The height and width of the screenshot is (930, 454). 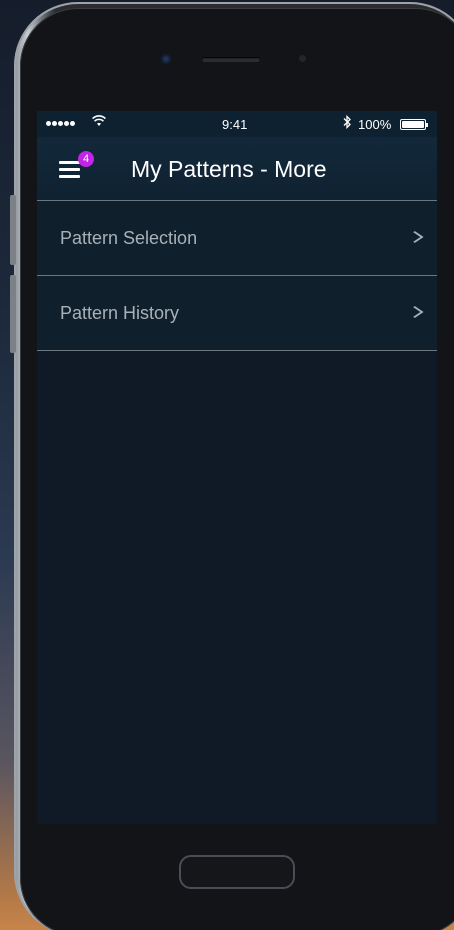 What do you see at coordinates (86, 159) in the screenshot?
I see `notification-badge: 4` at bounding box center [86, 159].